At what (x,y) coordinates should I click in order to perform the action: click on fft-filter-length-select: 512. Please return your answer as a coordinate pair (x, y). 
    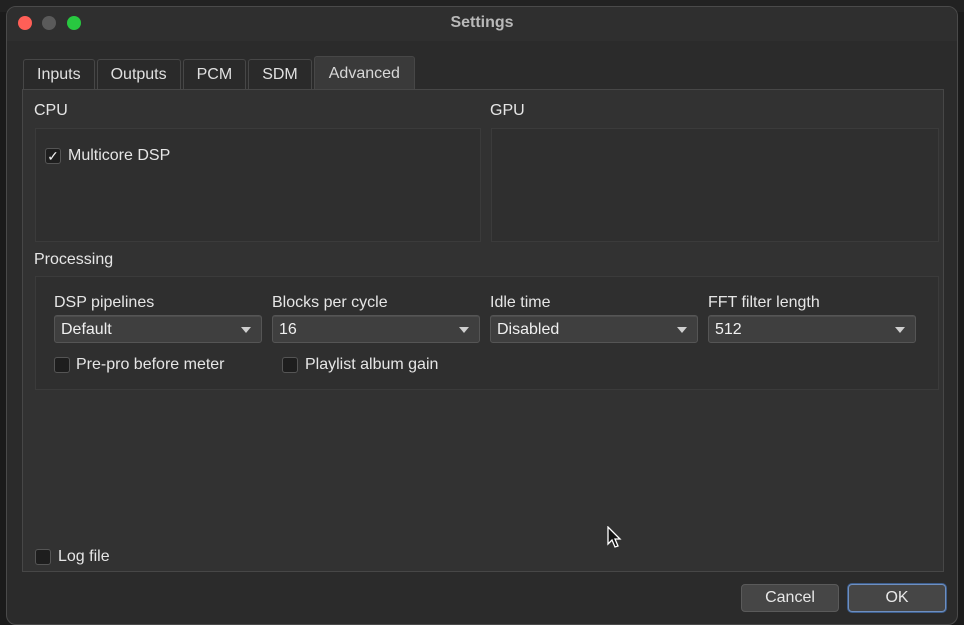
    Looking at the image, I should click on (812, 329).